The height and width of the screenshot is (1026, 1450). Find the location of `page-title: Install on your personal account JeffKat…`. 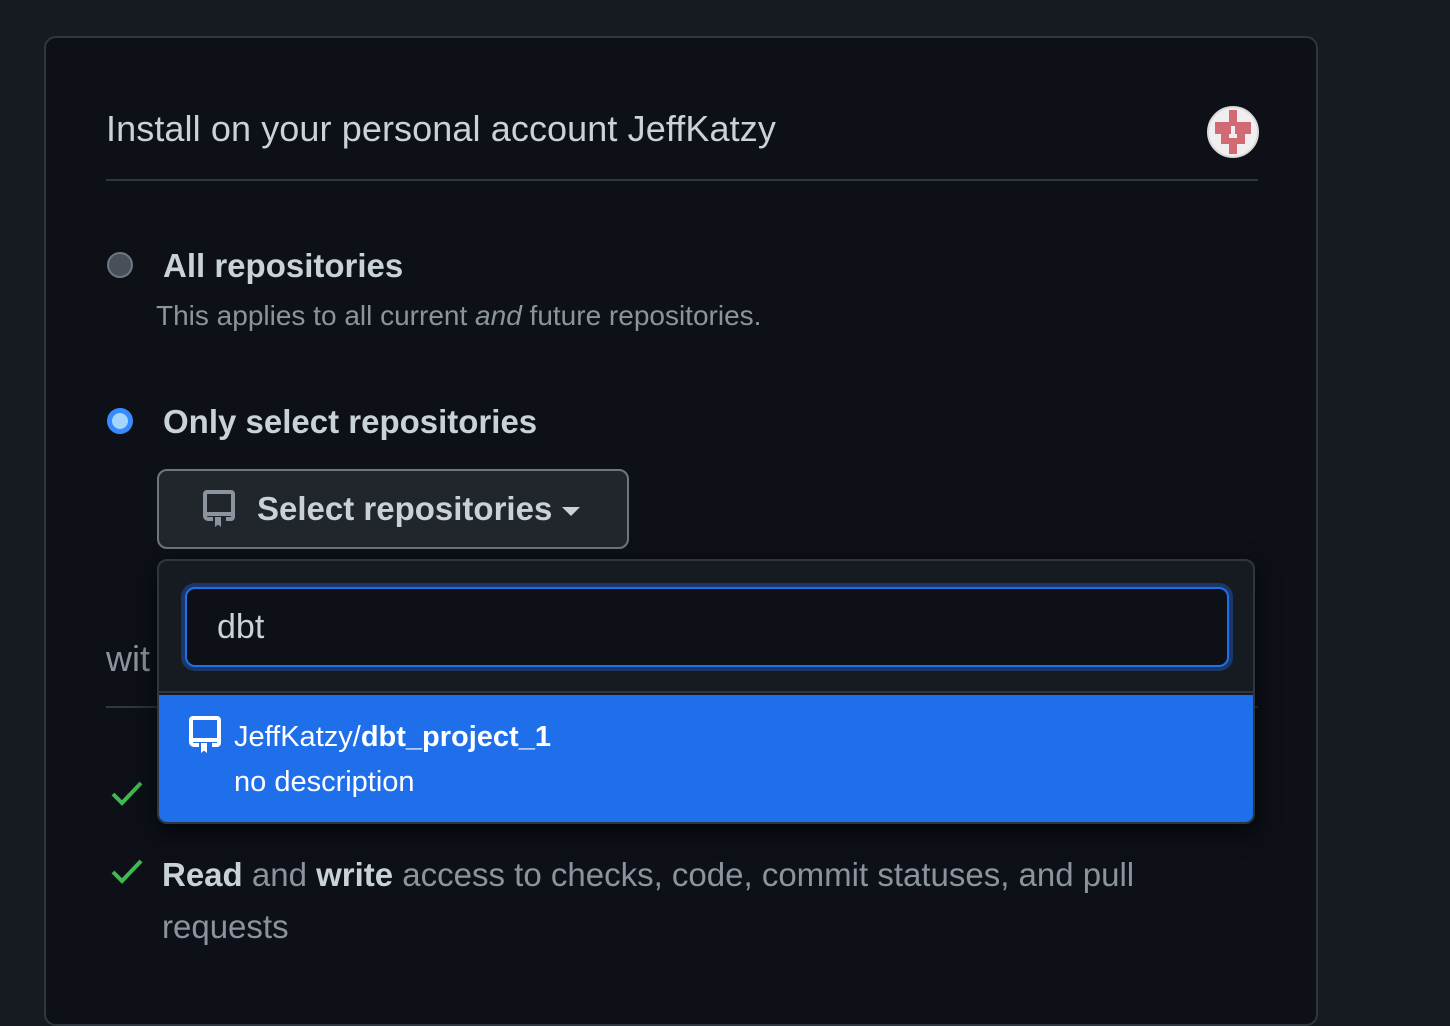

page-title: Install on your personal account JeffKat… is located at coordinates (441, 128).